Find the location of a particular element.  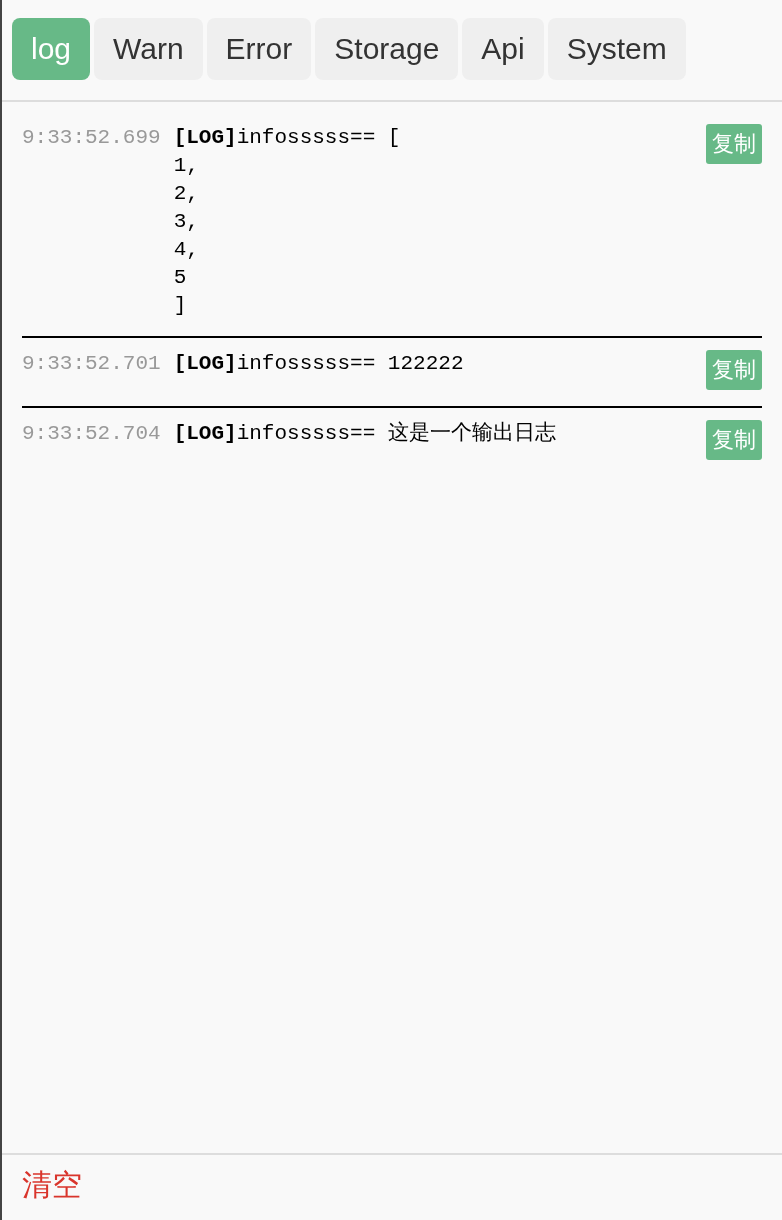

tab: Storage is located at coordinates (387, 49).